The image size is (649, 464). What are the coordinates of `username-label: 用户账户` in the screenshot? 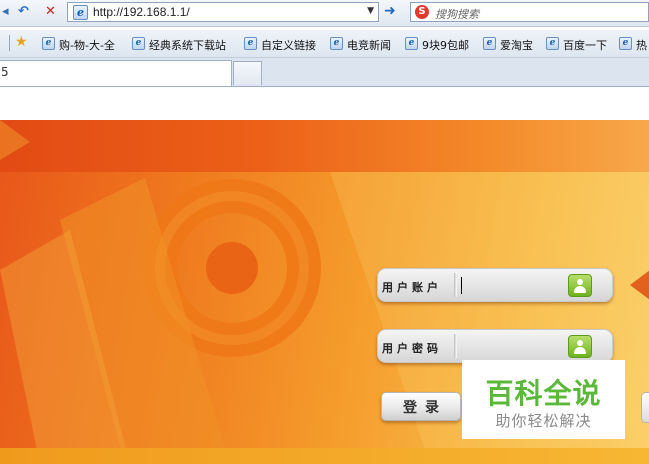 It's located at (412, 287).